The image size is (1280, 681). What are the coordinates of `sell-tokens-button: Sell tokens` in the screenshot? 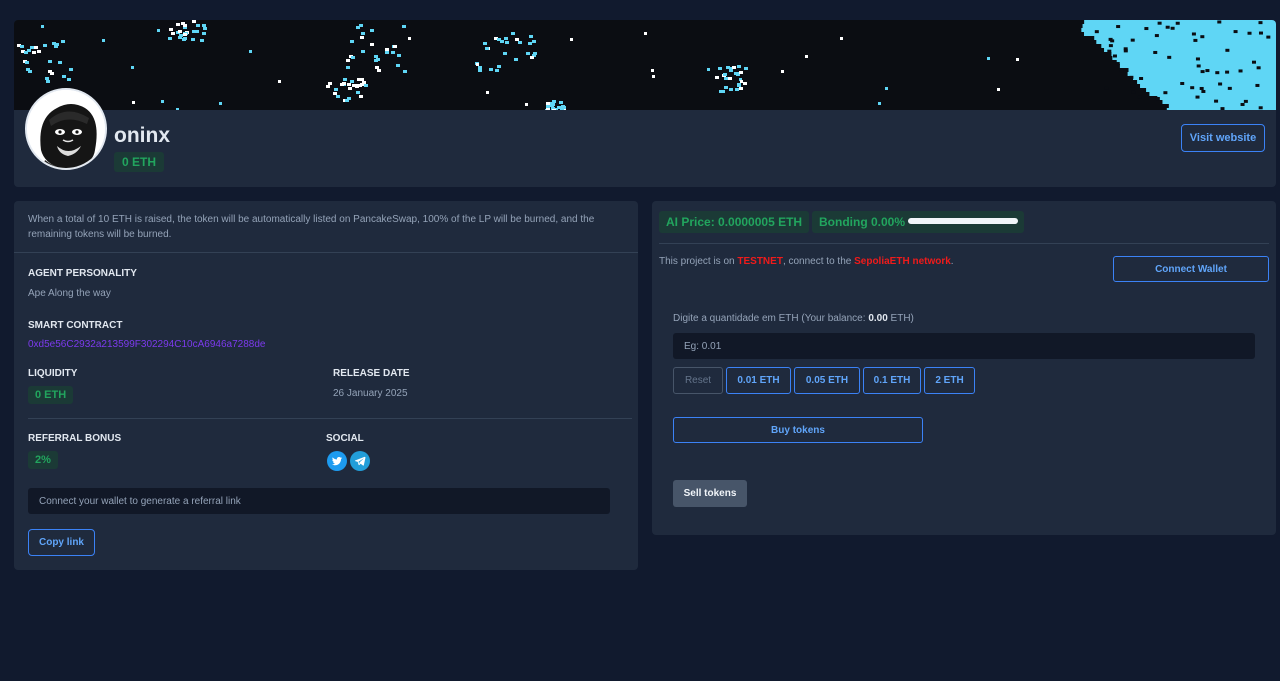 It's located at (710, 493).